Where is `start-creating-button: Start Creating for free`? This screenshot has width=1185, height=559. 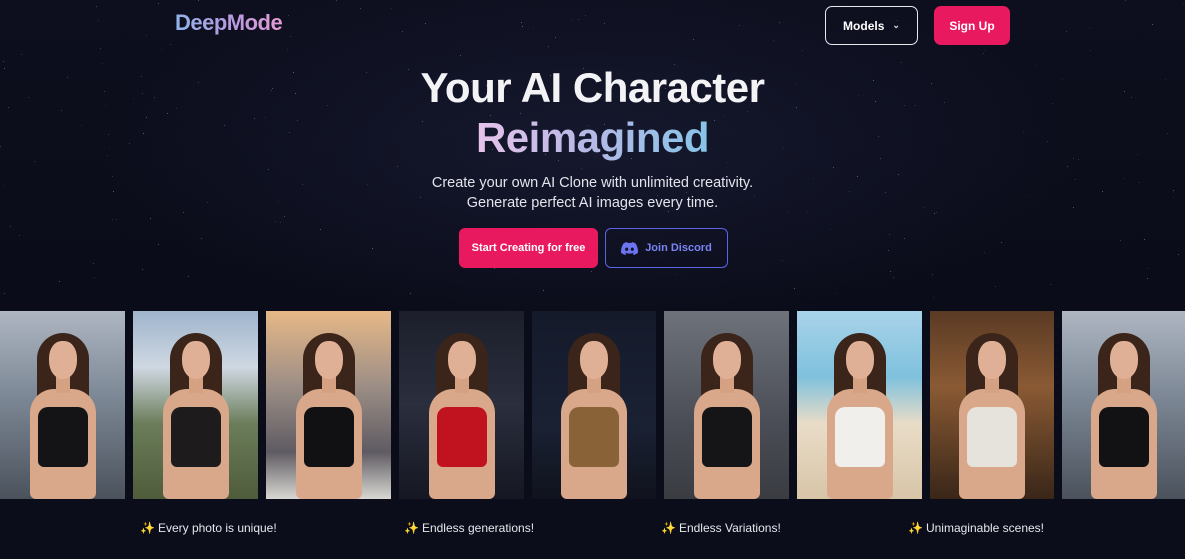
start-creating-button: Start Creating for free is located at coordinates (528, 248).